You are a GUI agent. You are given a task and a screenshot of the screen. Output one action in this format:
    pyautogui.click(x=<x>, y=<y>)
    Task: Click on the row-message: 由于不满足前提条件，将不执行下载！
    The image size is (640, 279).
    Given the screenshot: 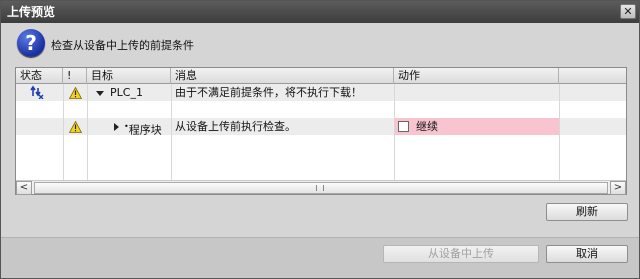 What is the action you would take?
    pyautogui.click(x=268, y=92)
    